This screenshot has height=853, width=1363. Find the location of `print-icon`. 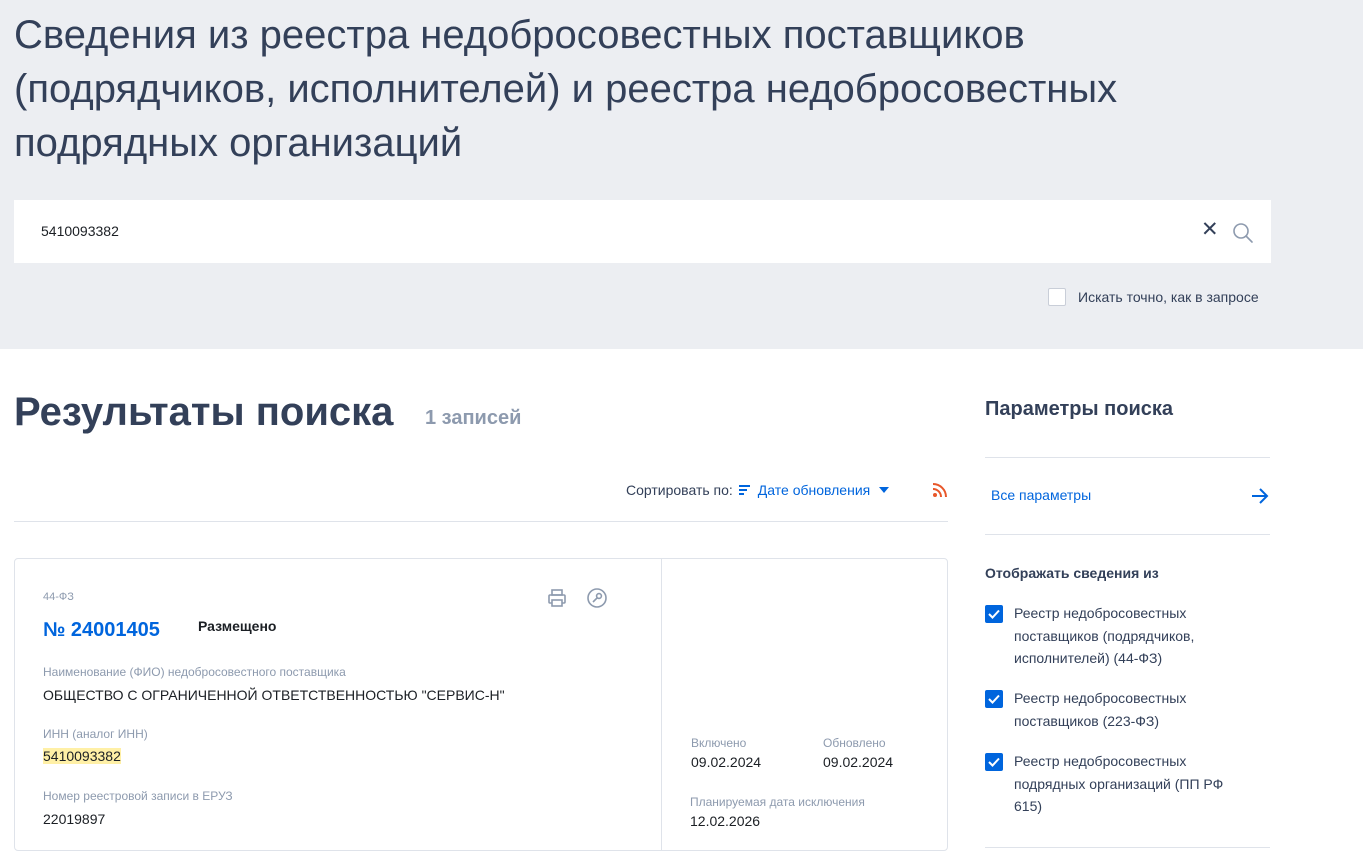

print-icon is located at coordinates (557, 598).